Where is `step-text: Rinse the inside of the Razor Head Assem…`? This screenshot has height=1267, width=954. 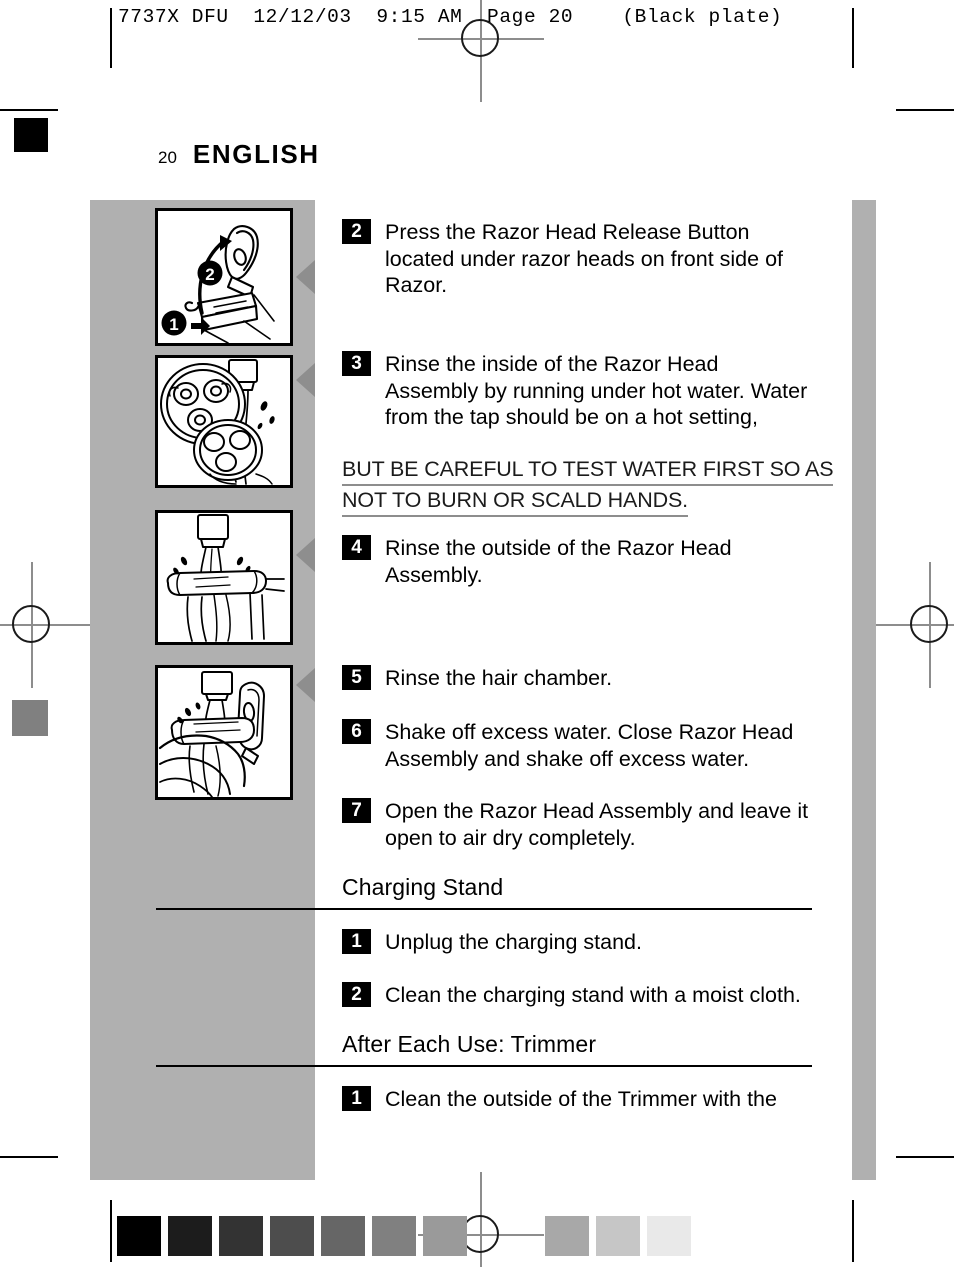
step-text: Rinse the inside of the Razor Head Assem… is located at coordinates (596, 390).